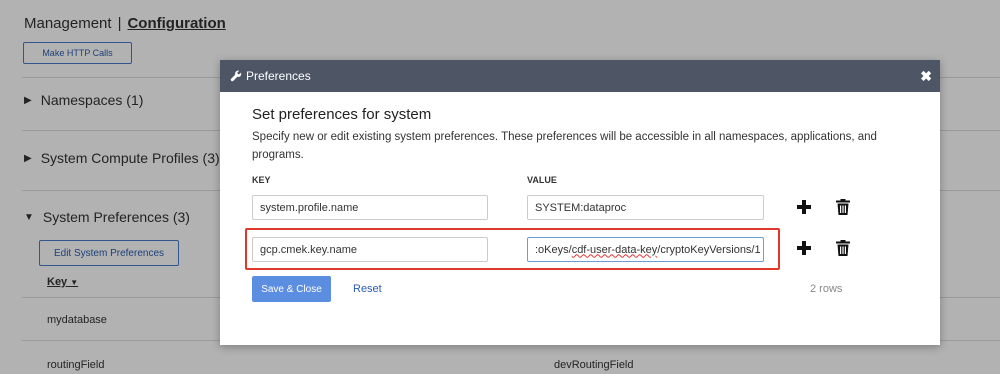 Image resolution: width=1000 pixels, height=374 pixels. Describe the element at coordinates (342, 114) in the screenshot. I see `modal-title: Set preferences for system` at that location.